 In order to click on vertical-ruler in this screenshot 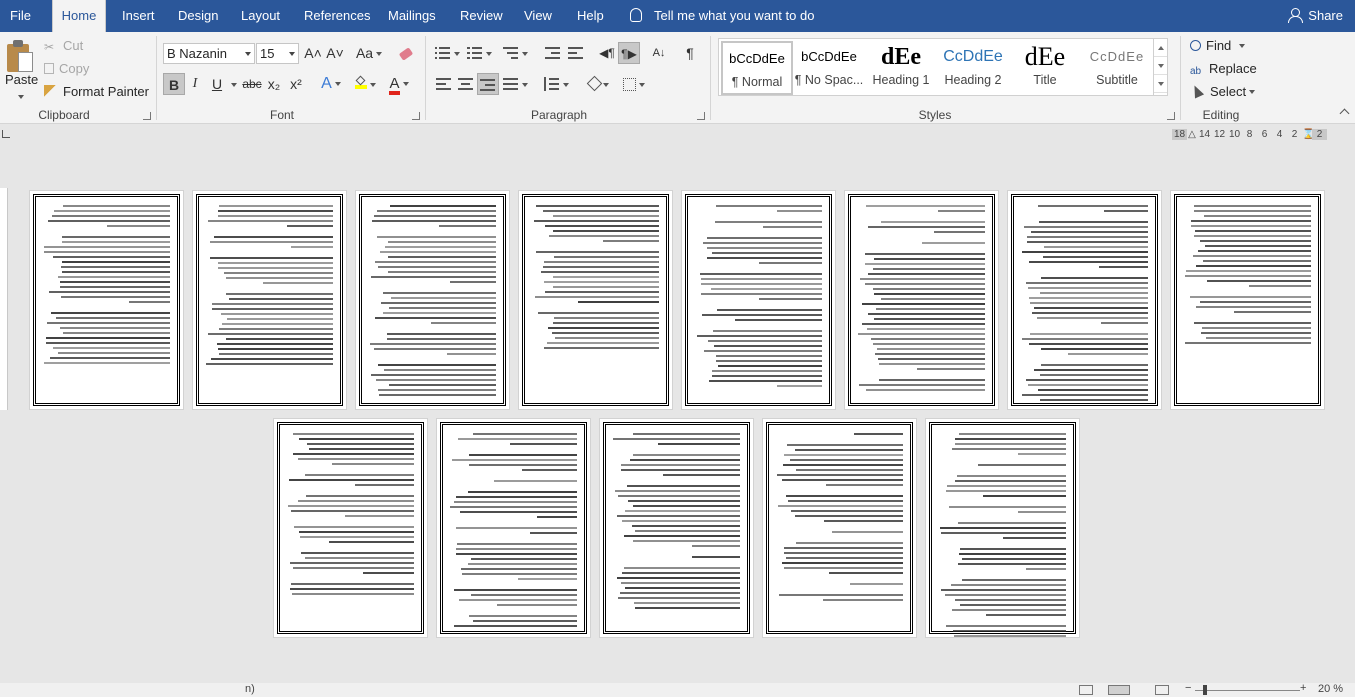, I will do `click(4, 299)`.